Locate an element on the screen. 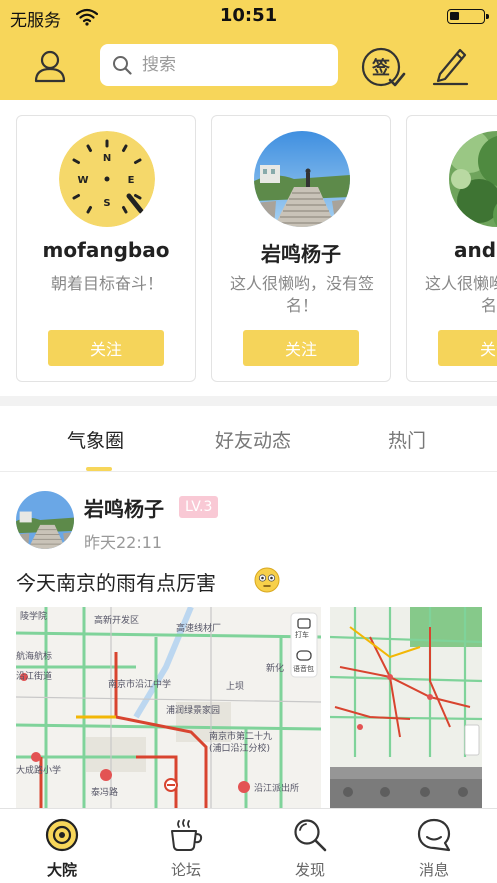  map-image is located at coordinates (406, 707).